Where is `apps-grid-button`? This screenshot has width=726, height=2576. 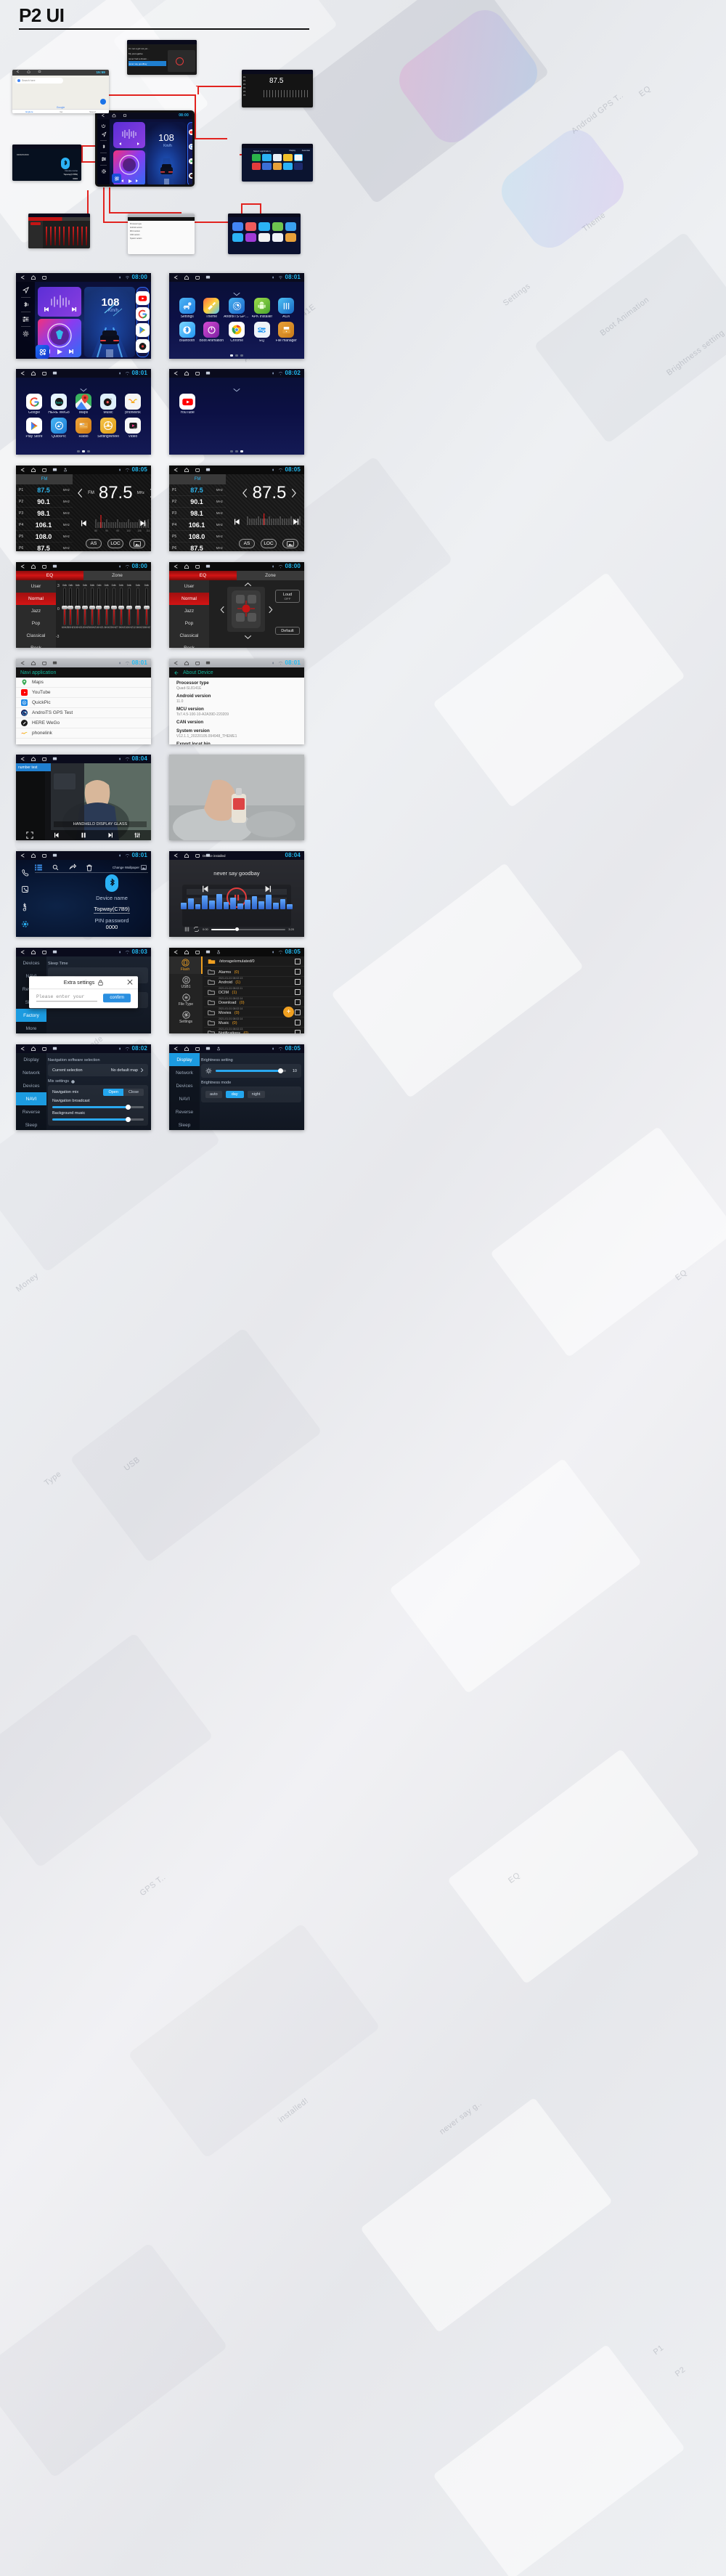 apps-grid-button is located at coordinates (42, 352).